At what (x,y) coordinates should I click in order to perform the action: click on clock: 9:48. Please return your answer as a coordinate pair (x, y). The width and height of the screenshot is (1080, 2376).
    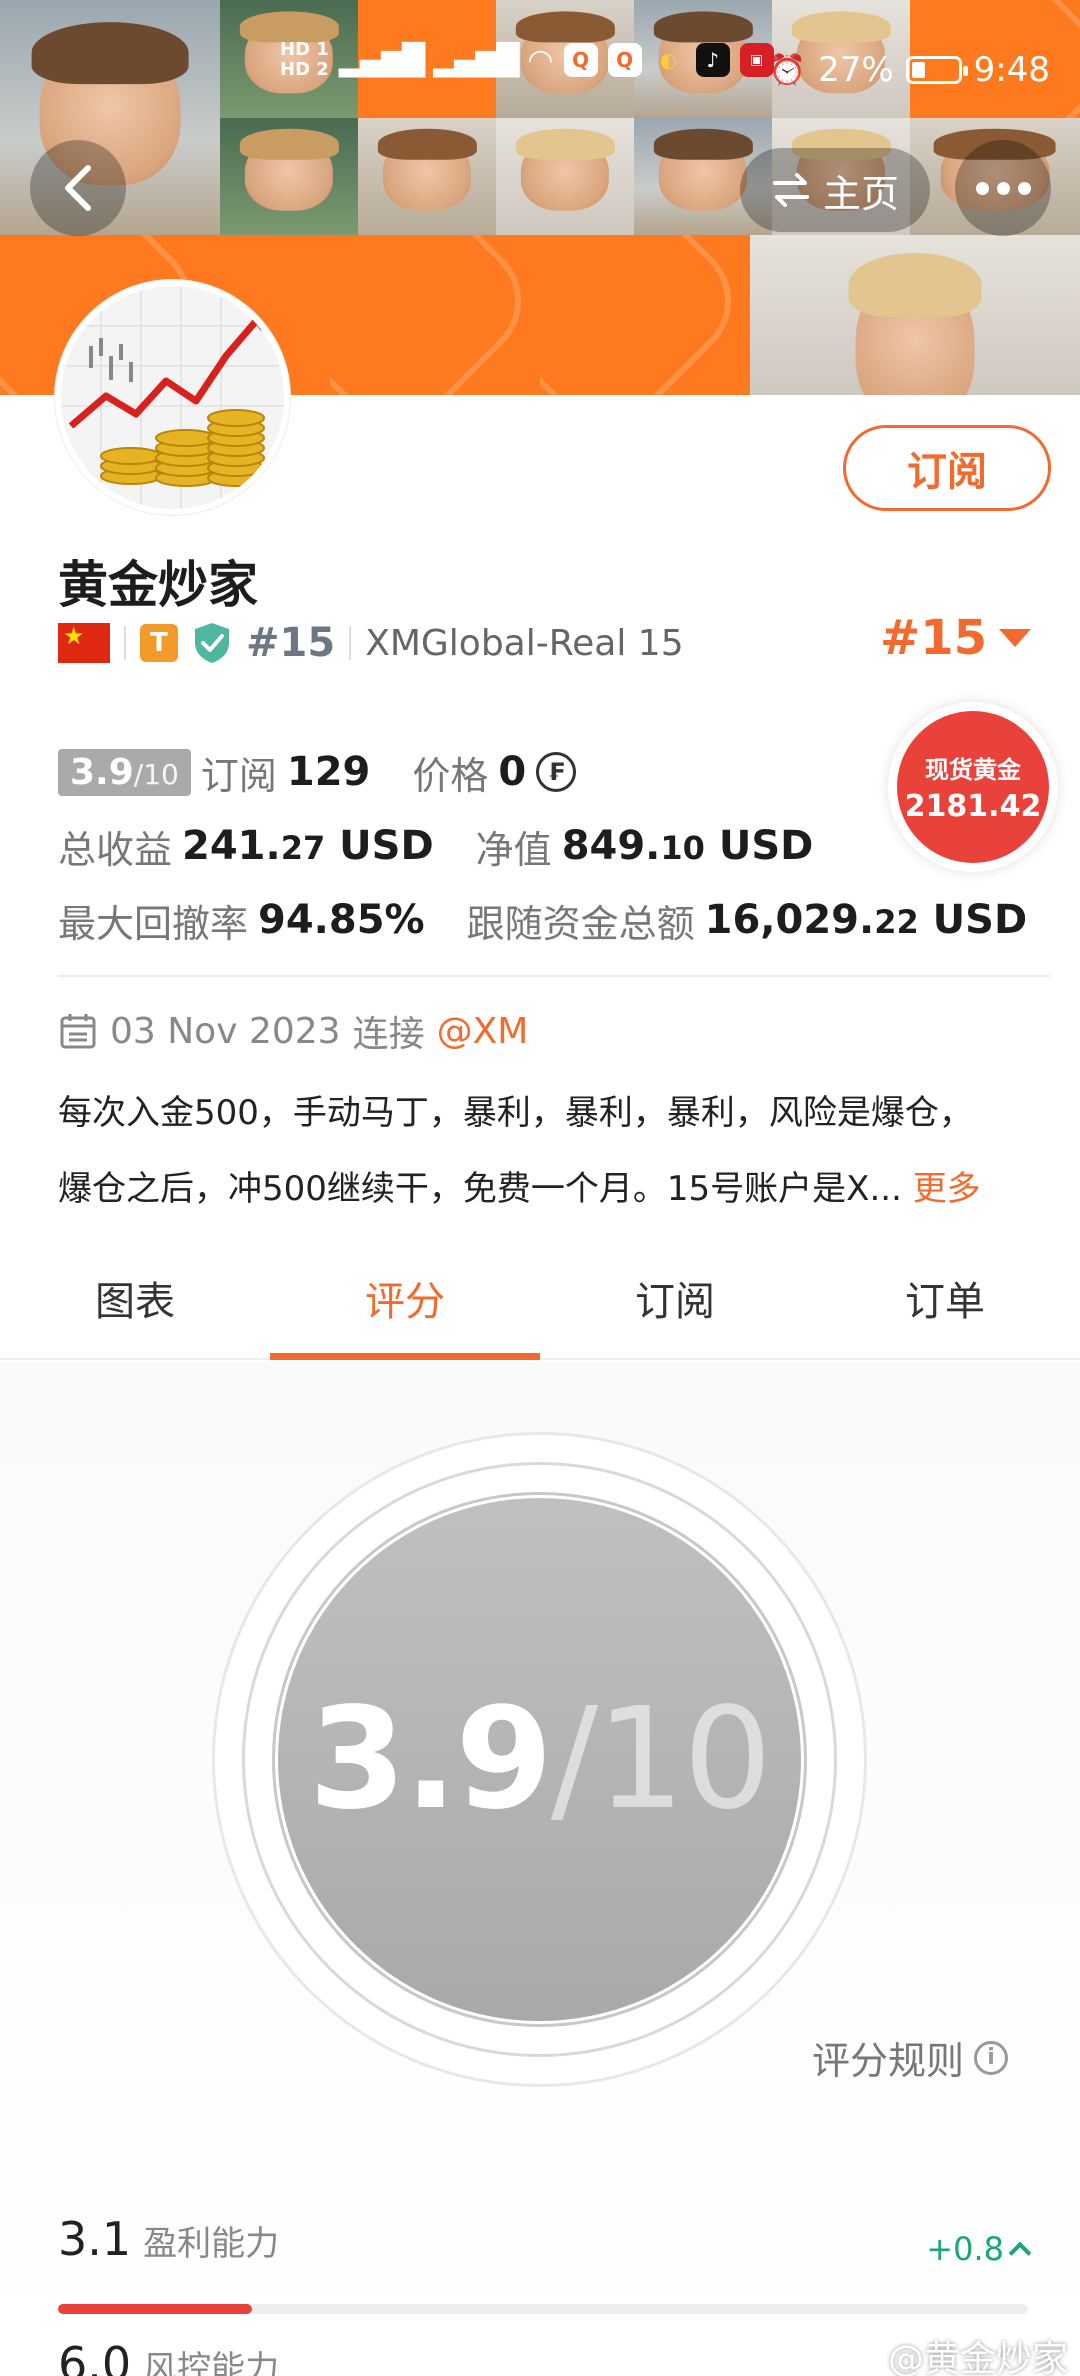
    Looking at the image, I should click on (1011, 70).